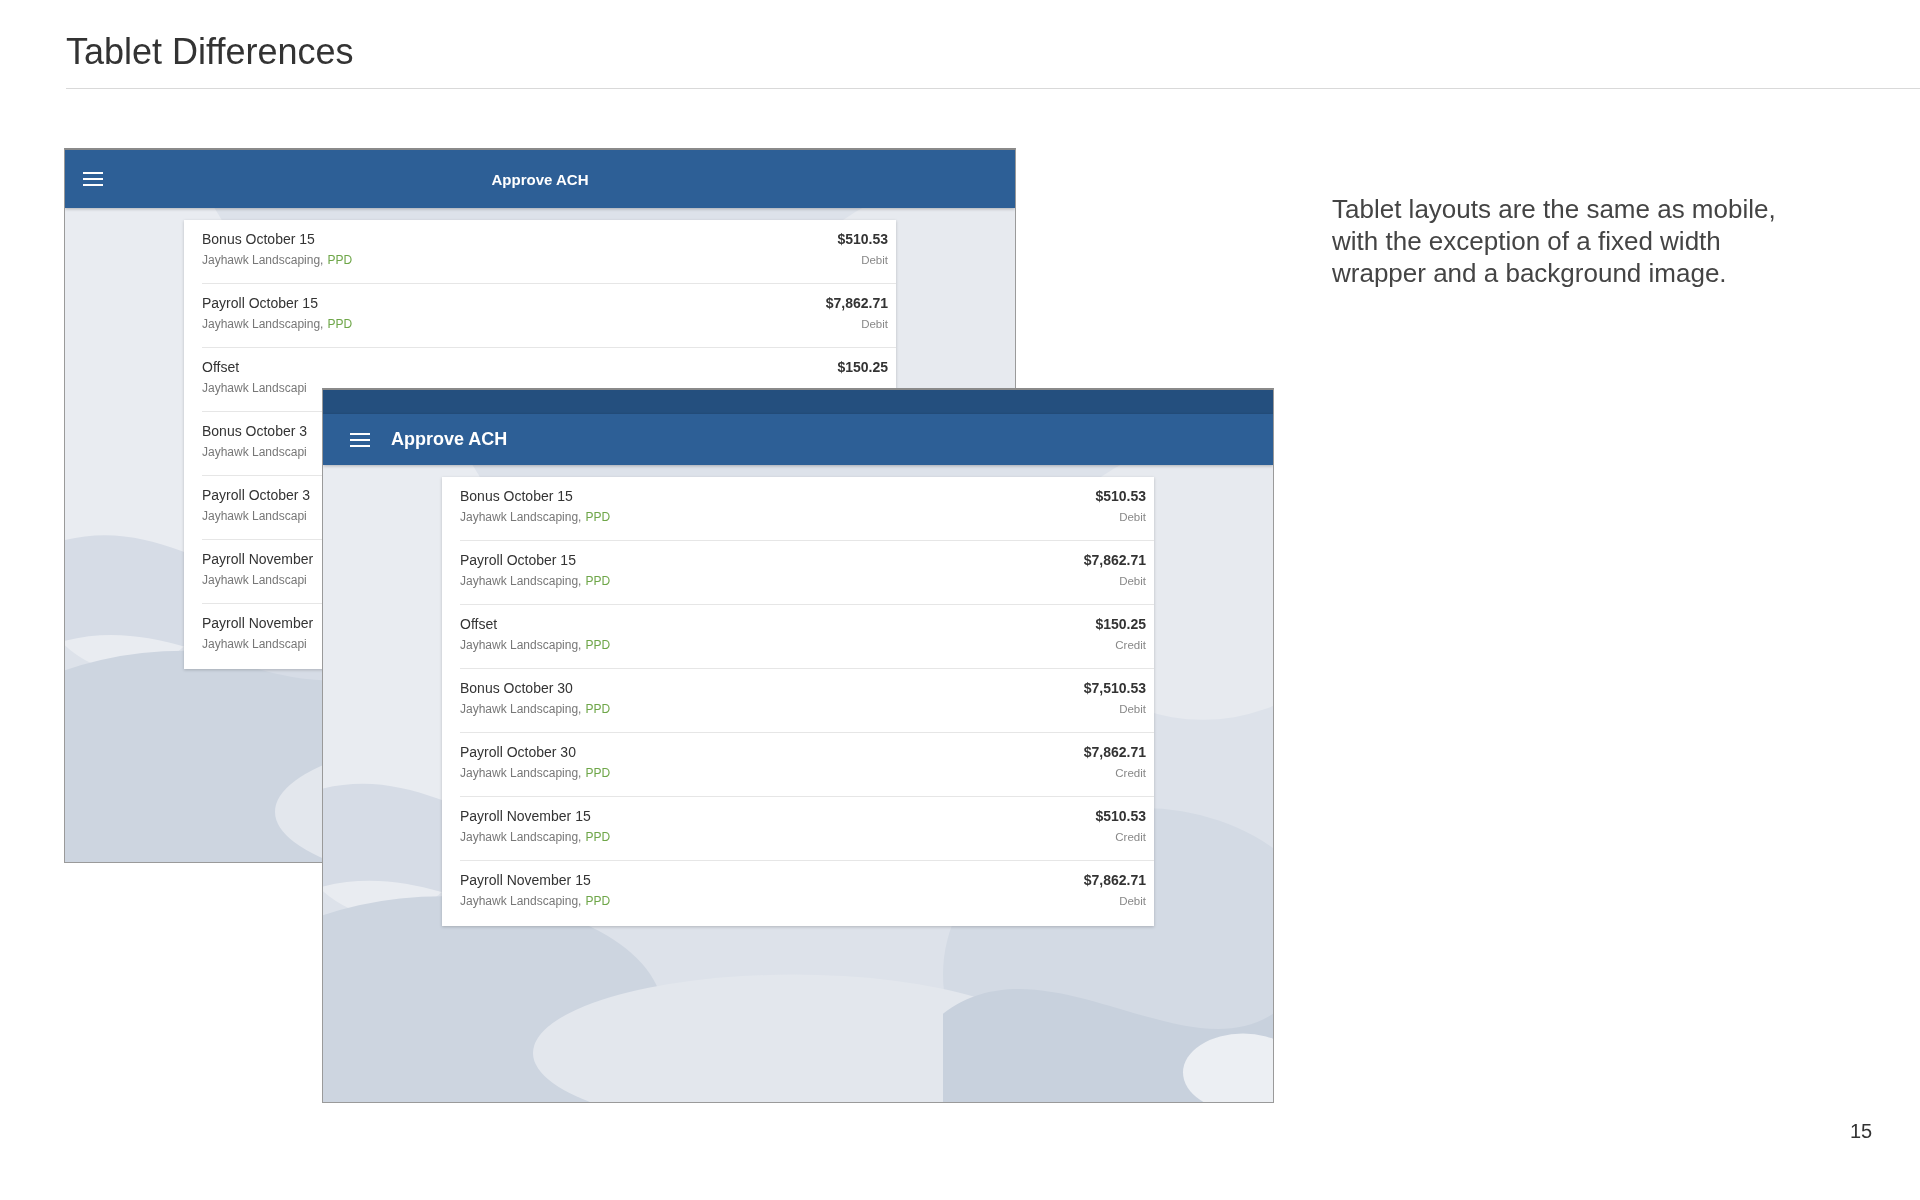  What do you see at coordinates (256, 495) in the screenshot?
I see `transaction-name: Payroll October 3` at bounding box center [256, 495].